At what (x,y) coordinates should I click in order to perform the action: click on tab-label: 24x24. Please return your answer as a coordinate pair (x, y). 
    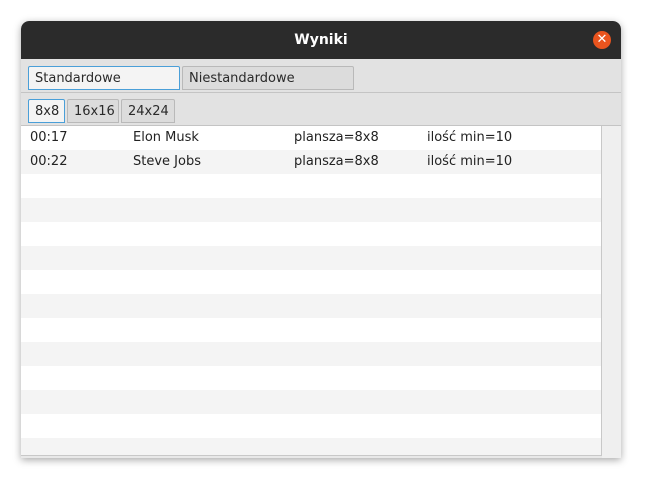
    Looking at the image, I should click on (148, 111).